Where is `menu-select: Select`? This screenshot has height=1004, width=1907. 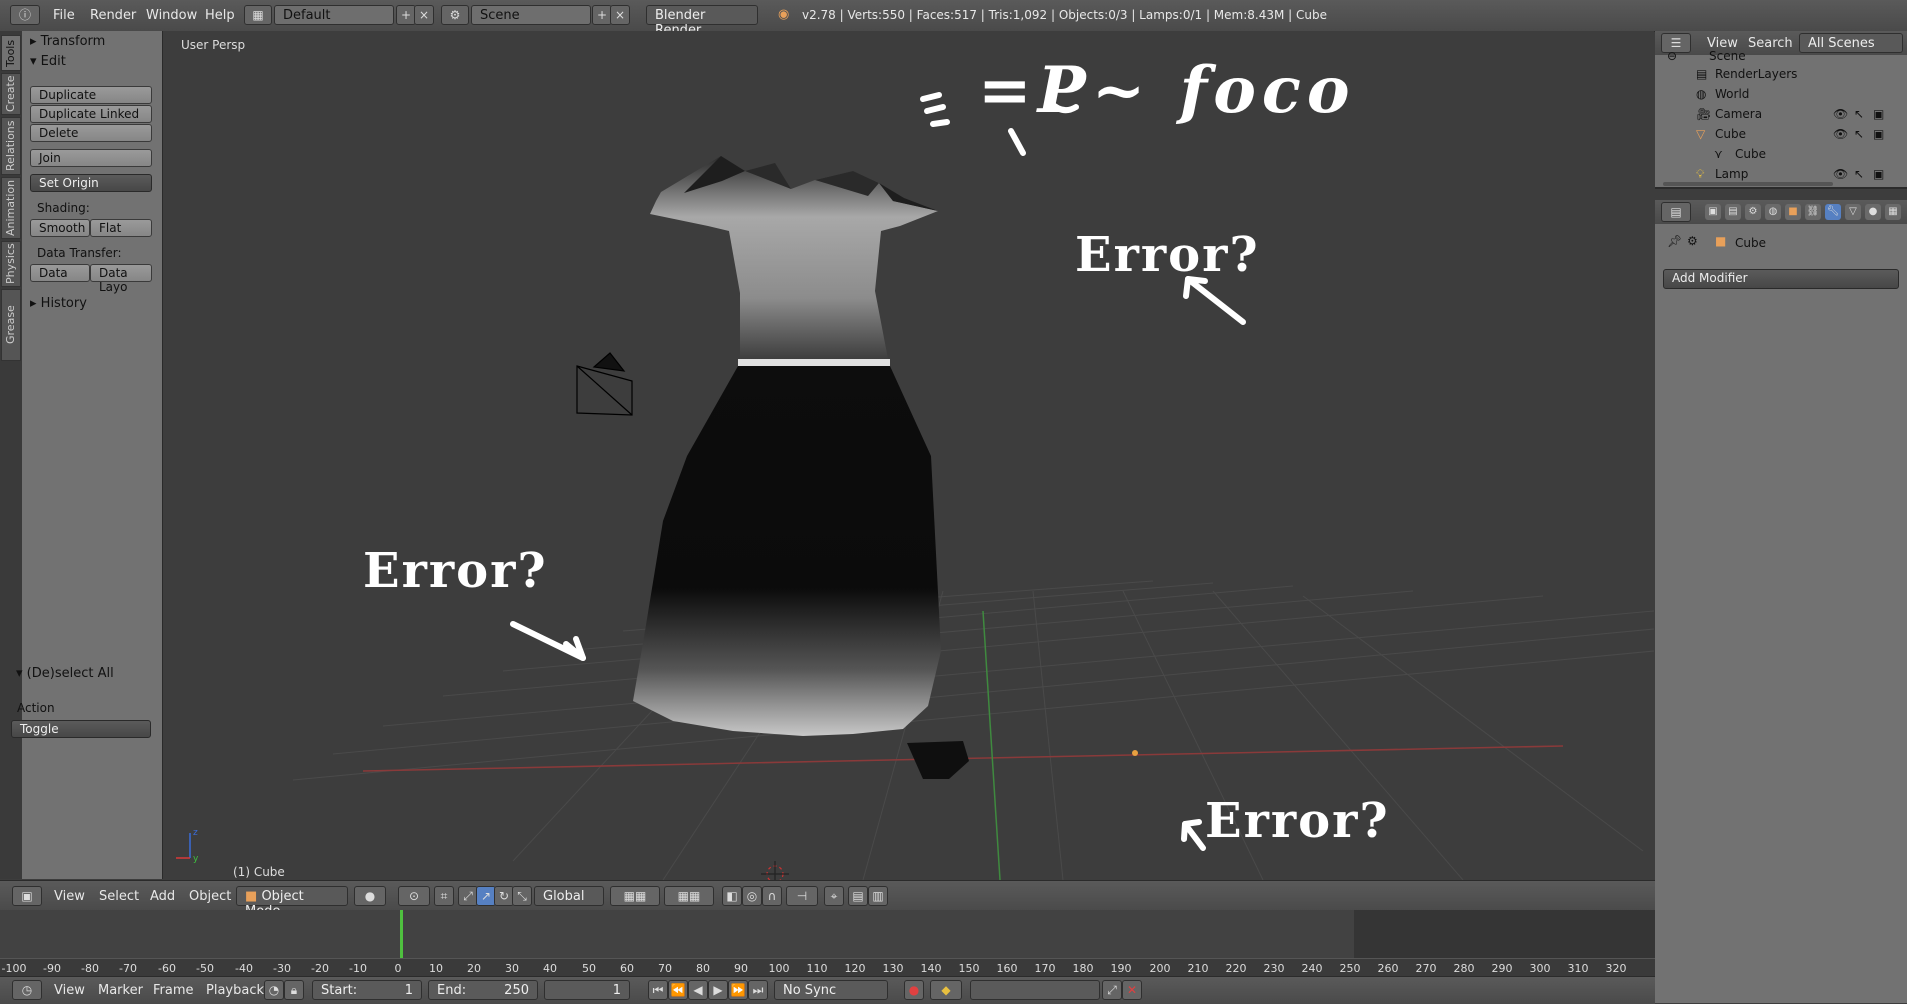 menu-select: Select is located at coordinates (119, 896).